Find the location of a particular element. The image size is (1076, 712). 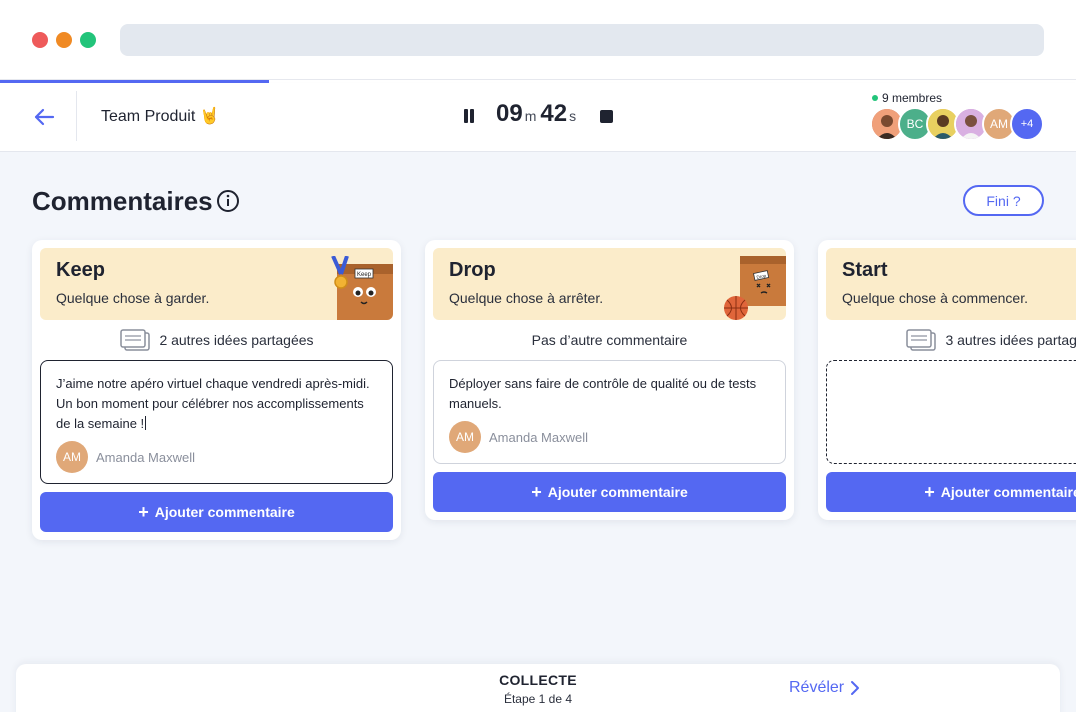

column-subtitle: Quelque chose à commencer. is located at coordinates (935, 298).